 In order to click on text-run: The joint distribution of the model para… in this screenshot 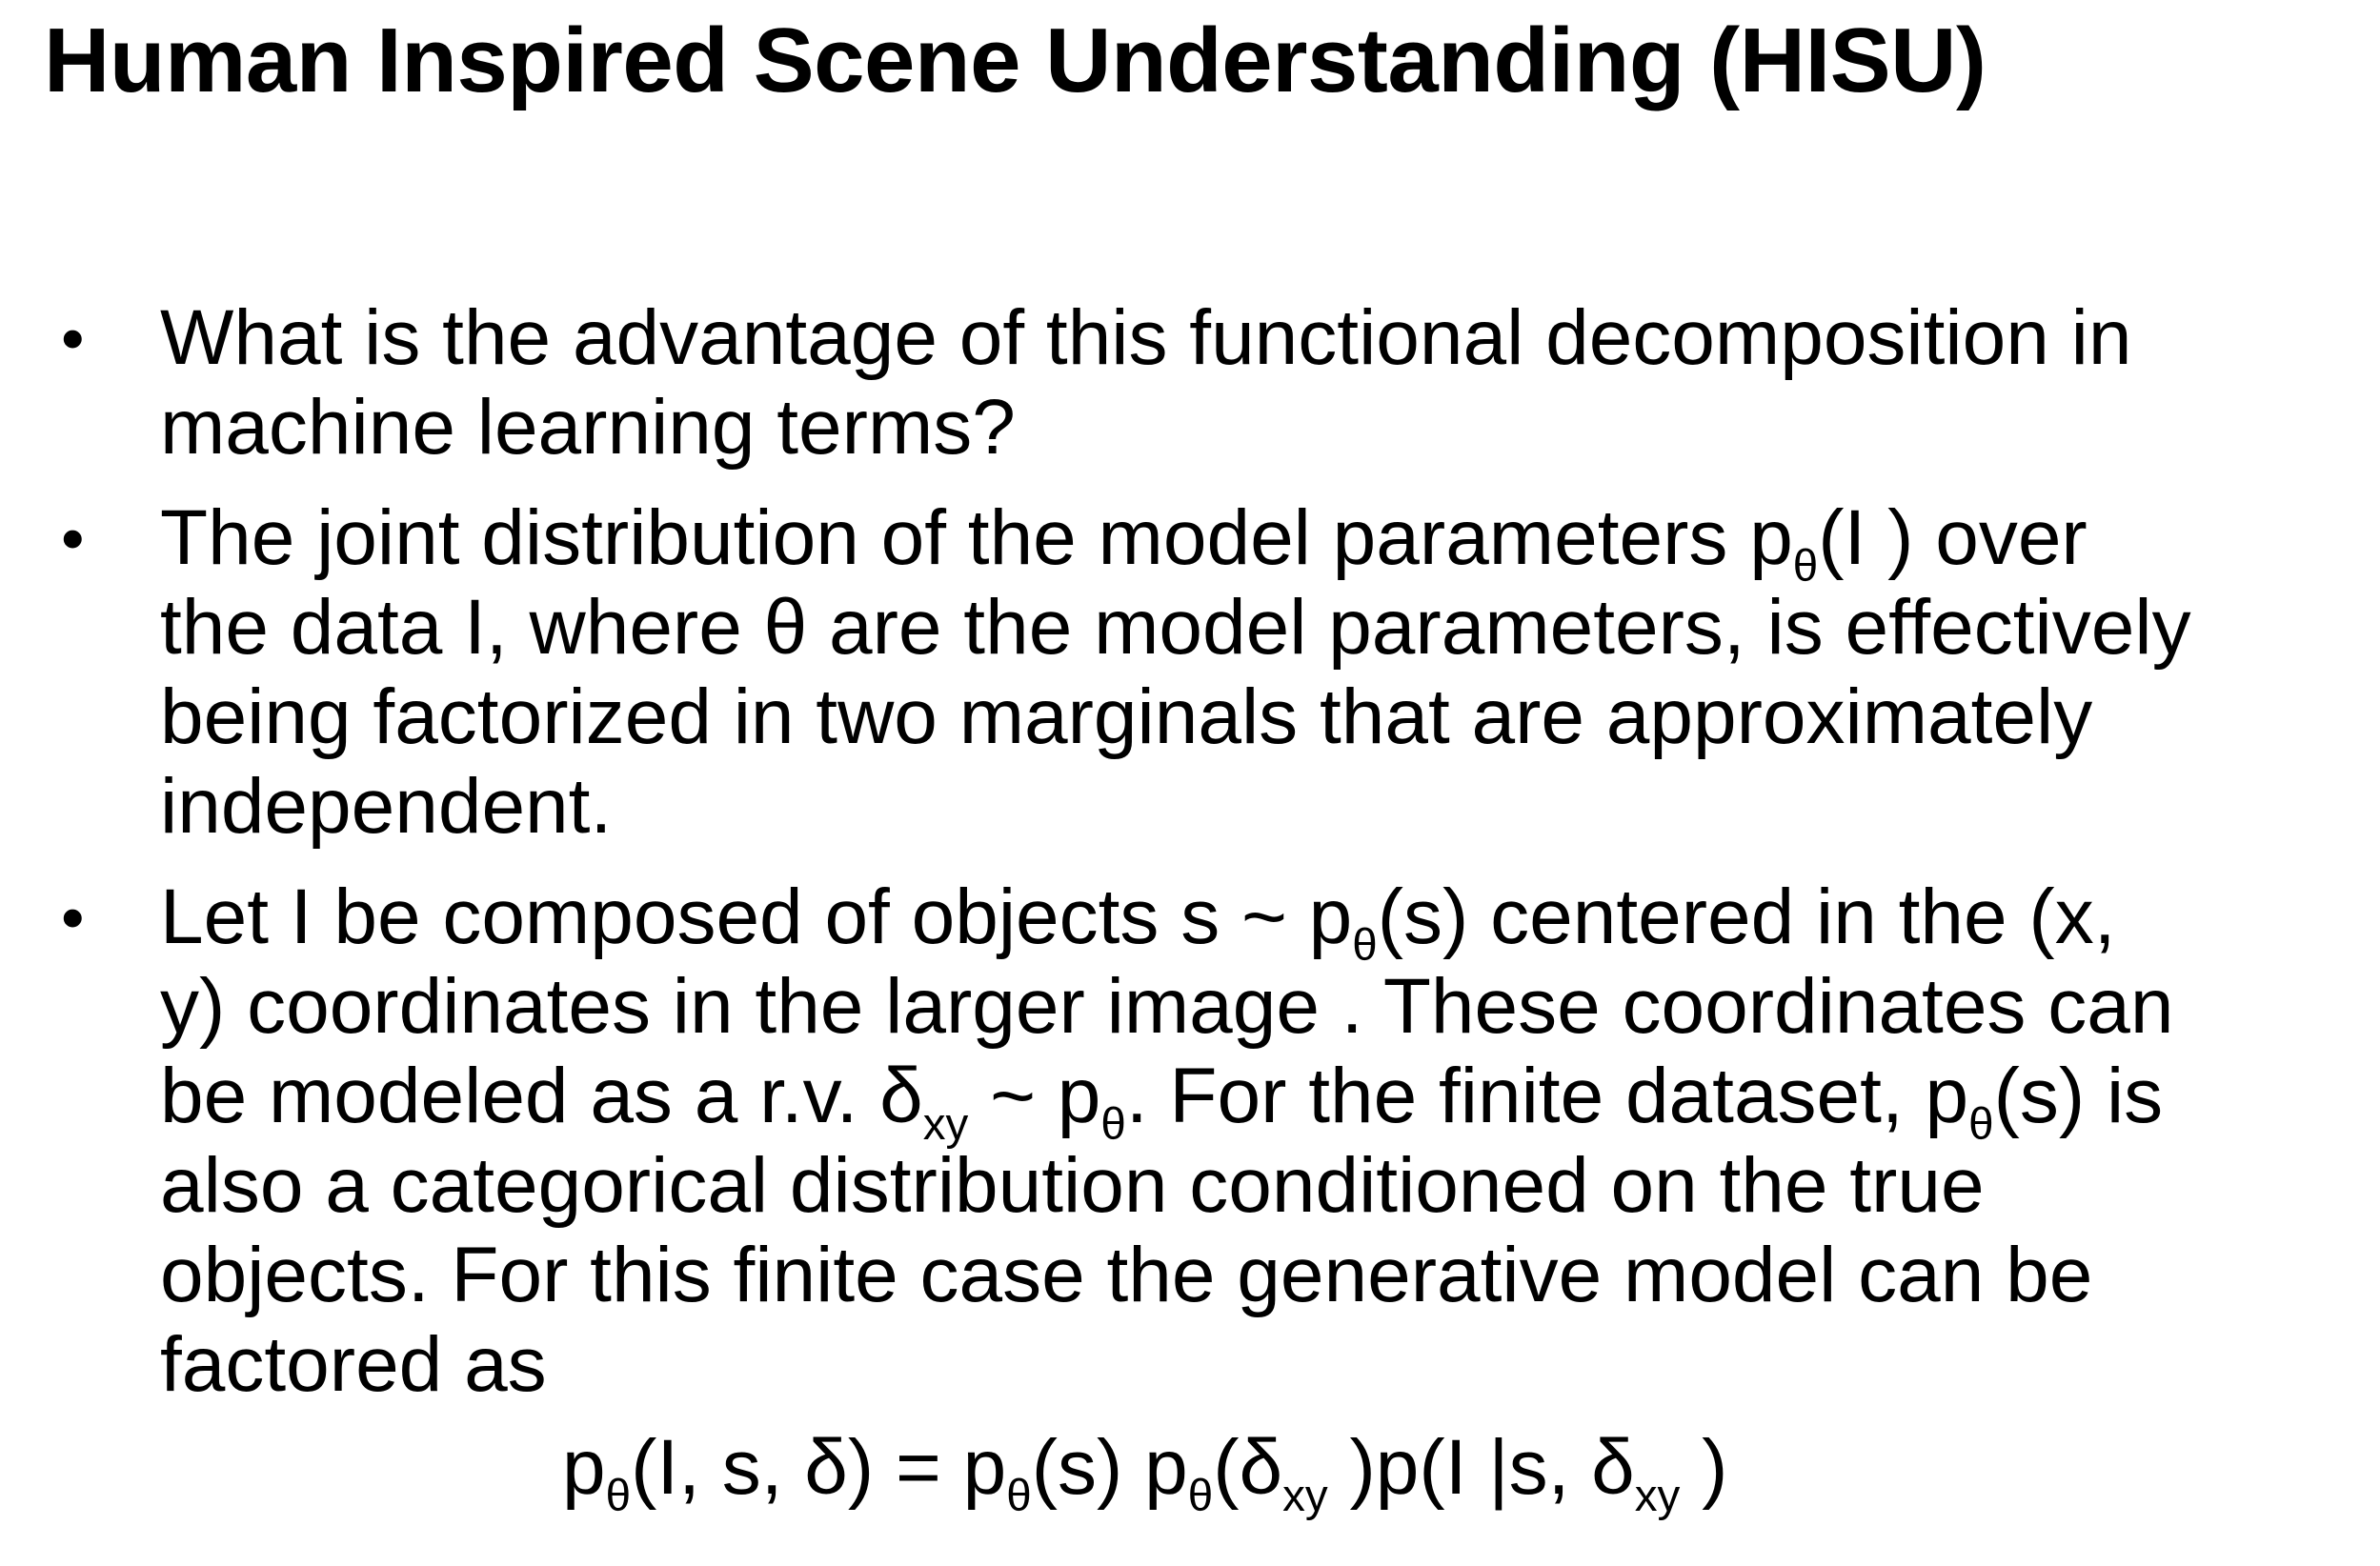, I will do `click(976, 537)`.